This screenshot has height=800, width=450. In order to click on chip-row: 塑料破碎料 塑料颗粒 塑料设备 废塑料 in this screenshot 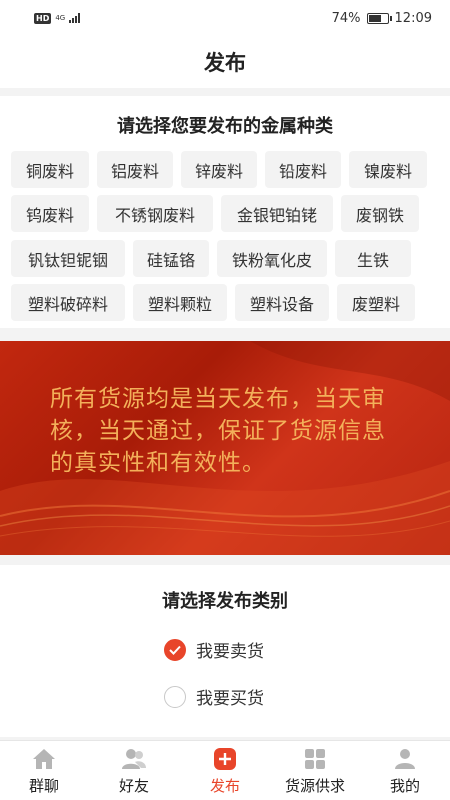, I will do `click(213, 302)`.